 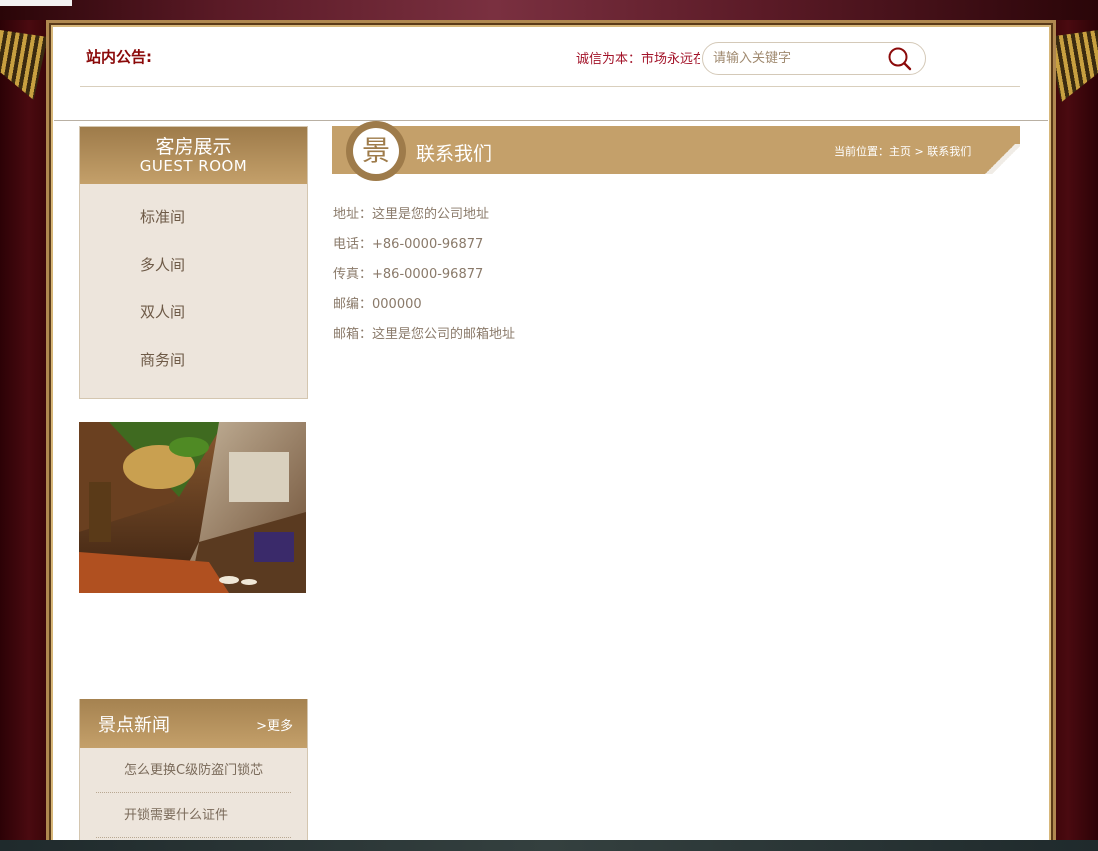 What do you see at coordinates (444, 334) in the screenshot?
I see `contact-value: 这里是您公司的邮箱地址` at bounding box center [444, 334].